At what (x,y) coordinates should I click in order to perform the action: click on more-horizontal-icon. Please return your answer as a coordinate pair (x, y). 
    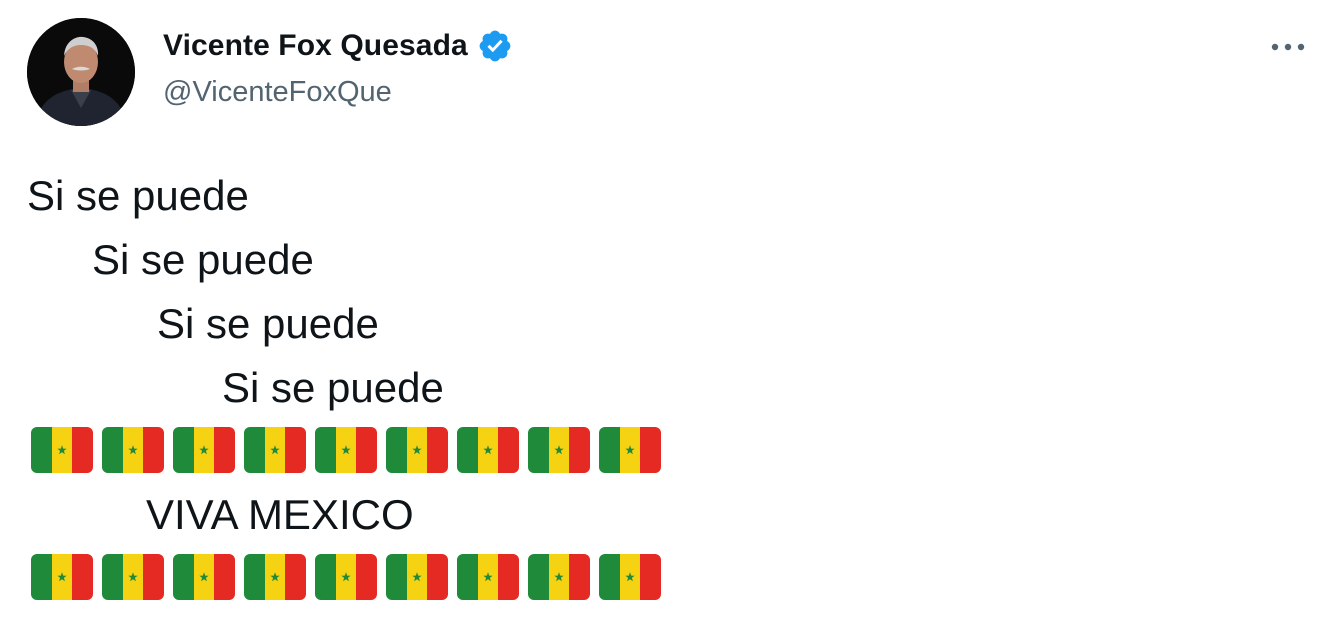
    Looking at the image, I should click on (1288, 47).